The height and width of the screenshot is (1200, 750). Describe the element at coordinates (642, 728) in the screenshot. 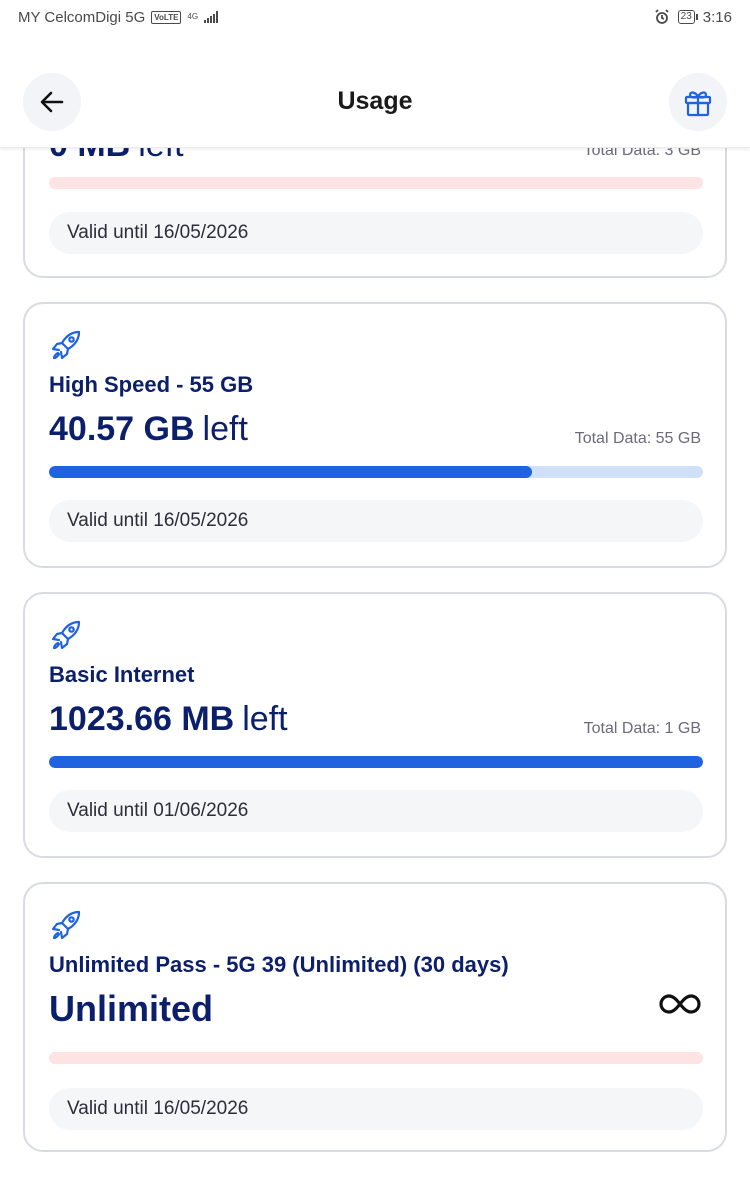

I see `total-data-label: Total Data: 1 GB` at that location.